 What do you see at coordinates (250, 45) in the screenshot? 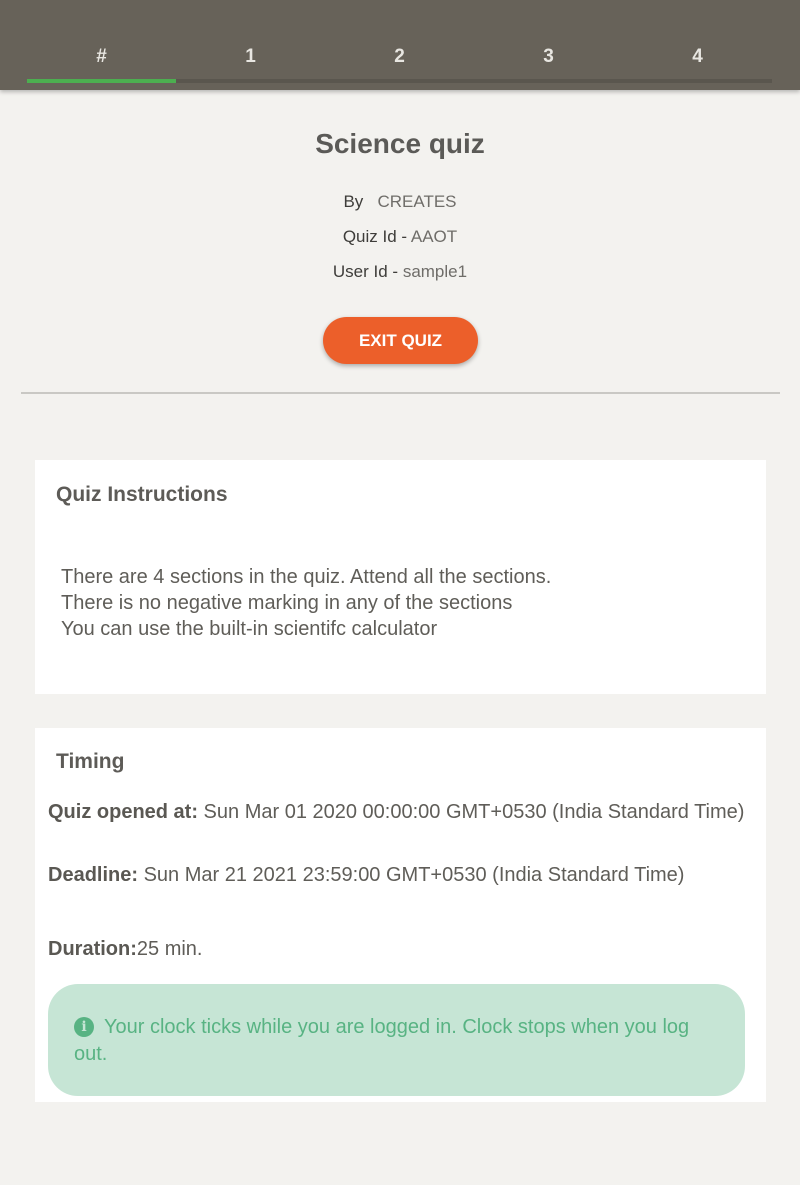
I see `tab-section-1: 1` at bounding box center [250, 45].